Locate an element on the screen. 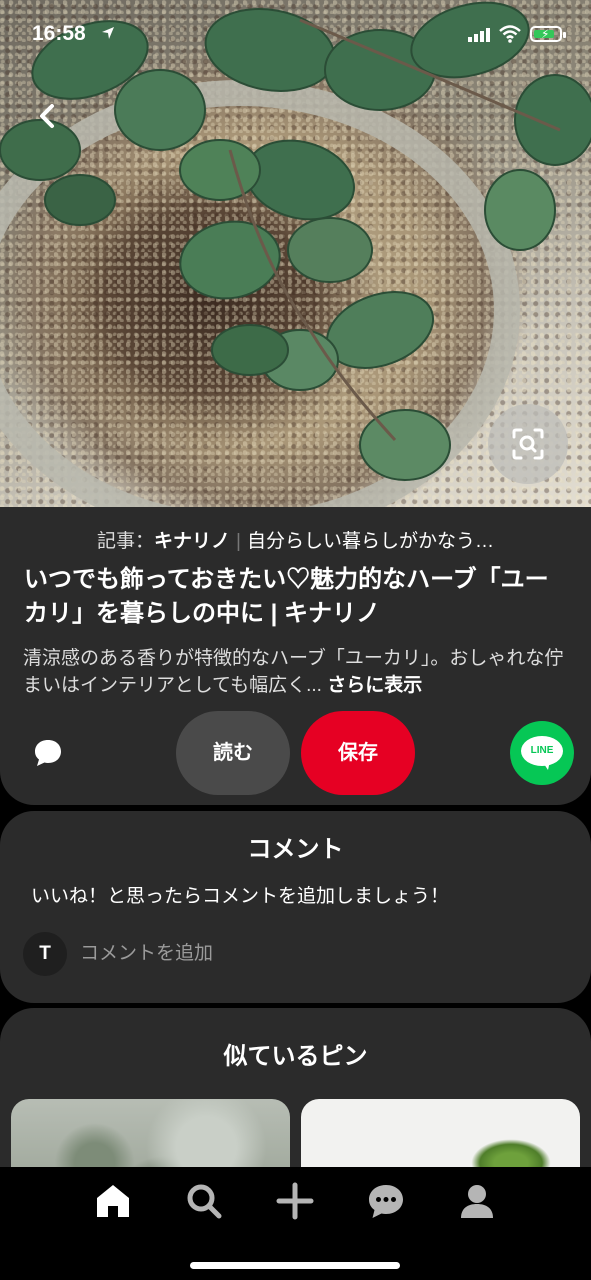  source-brand: キナリノ is located at coordinates (192, 541).